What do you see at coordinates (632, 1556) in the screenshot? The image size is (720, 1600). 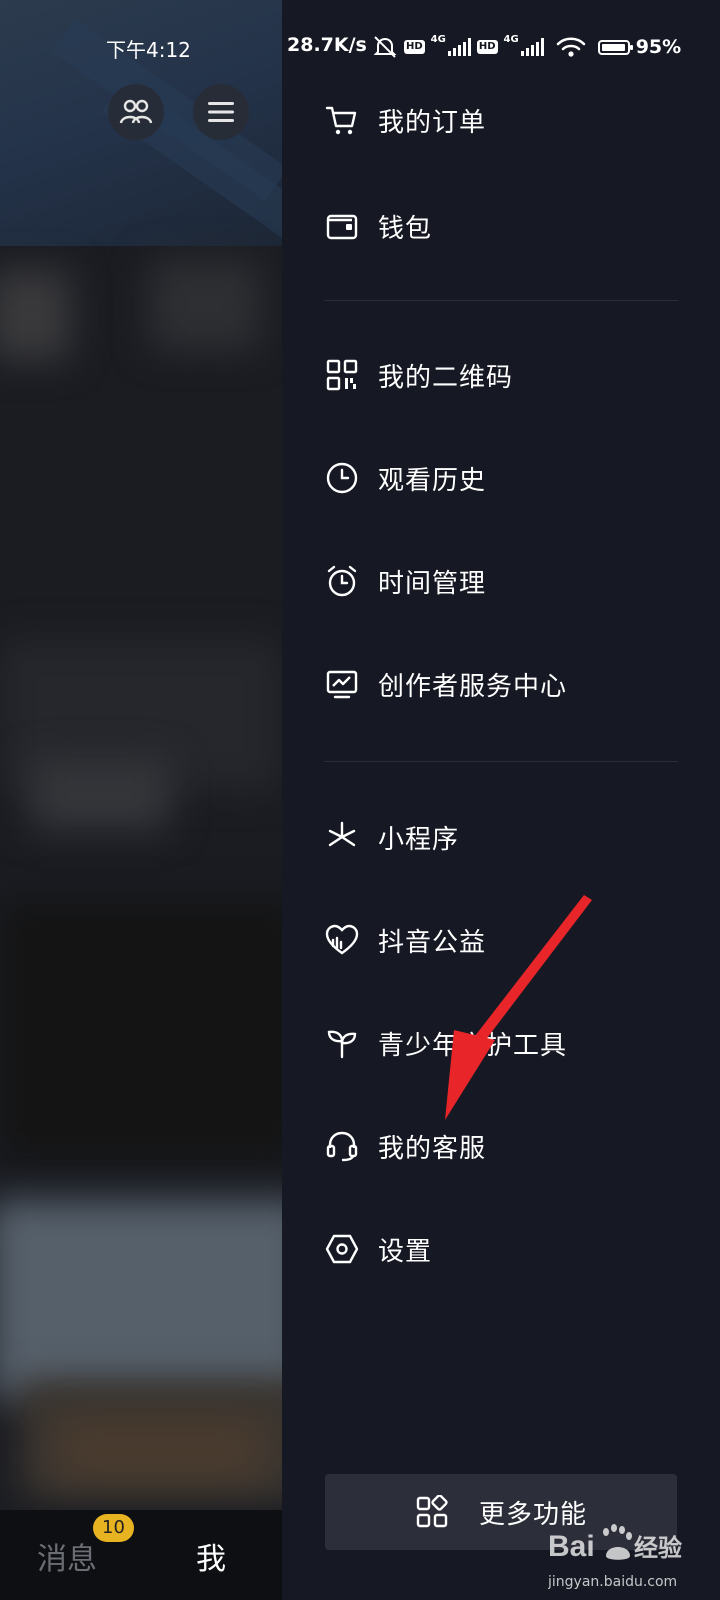 I see `baidu-jingyan-watermark: Bai 经验 jingyan.baidu.com` at bounding box center [632, 1556].